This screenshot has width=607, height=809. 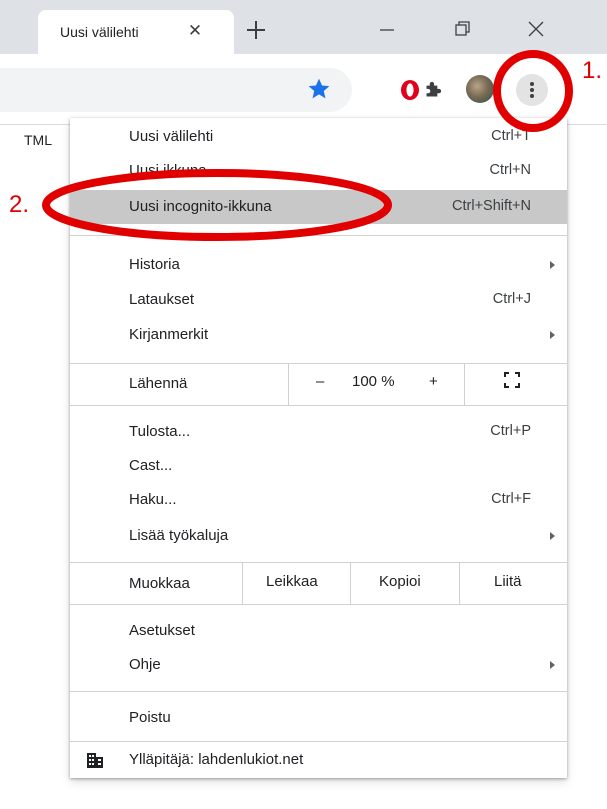 I want to click on annotation-number-1: 1., so click(x=592, y=70).